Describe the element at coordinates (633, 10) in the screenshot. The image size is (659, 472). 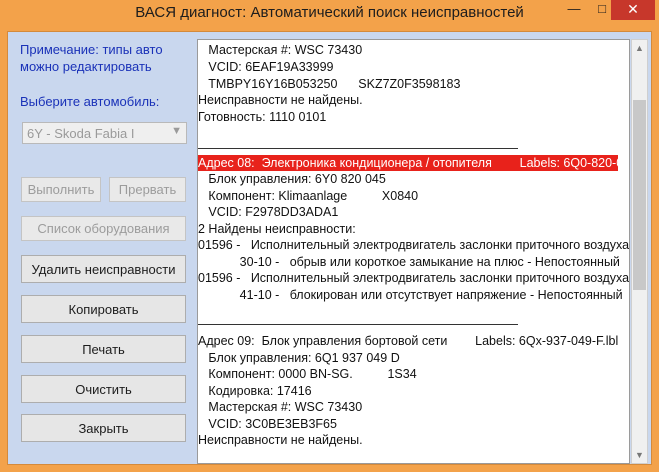
I see `close-window-button: ✕` at that location.